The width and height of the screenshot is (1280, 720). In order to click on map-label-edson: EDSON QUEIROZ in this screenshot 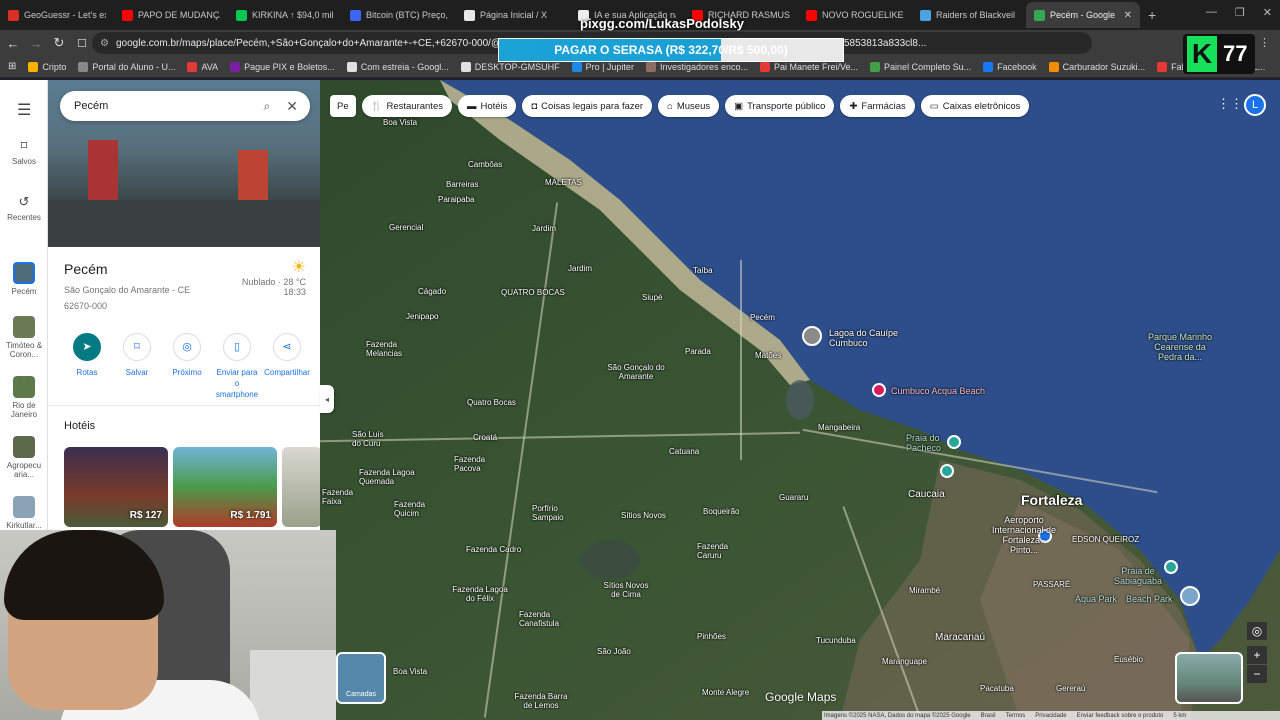, I will do `click(1105, 539)`.